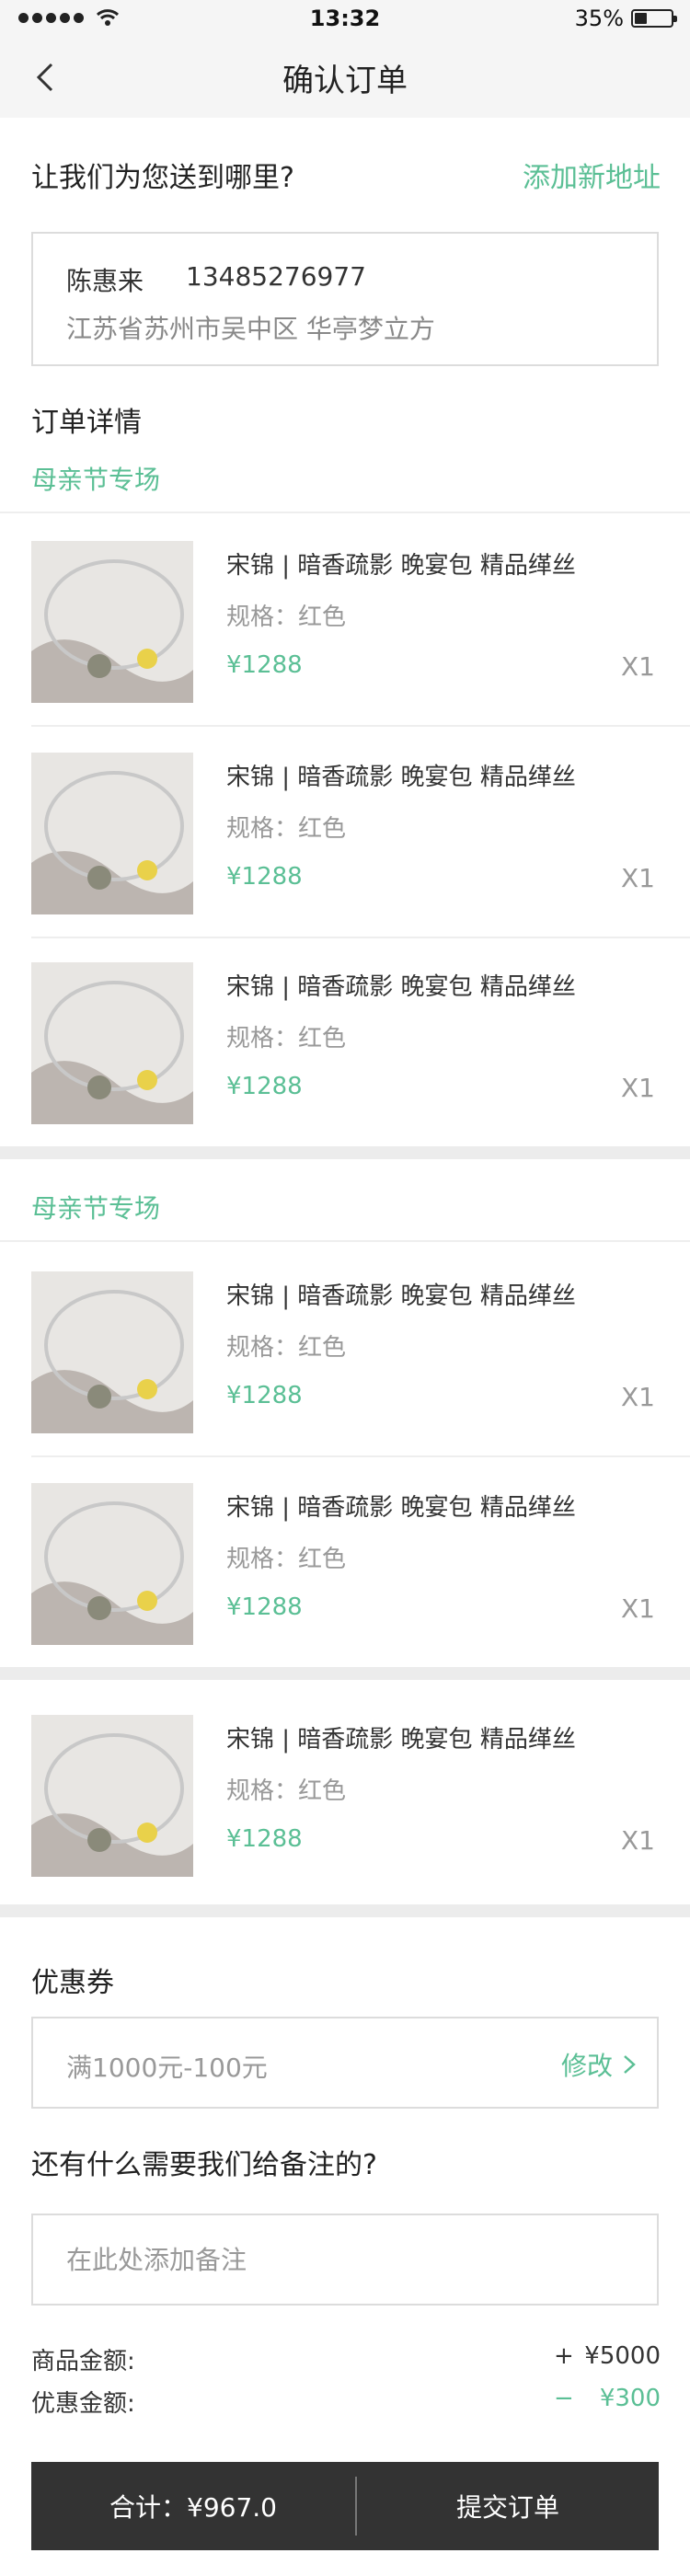 The image size is (690, 2576). I want to click on coupon-field: 满1000元-100元 修改, so click(345, 2063).